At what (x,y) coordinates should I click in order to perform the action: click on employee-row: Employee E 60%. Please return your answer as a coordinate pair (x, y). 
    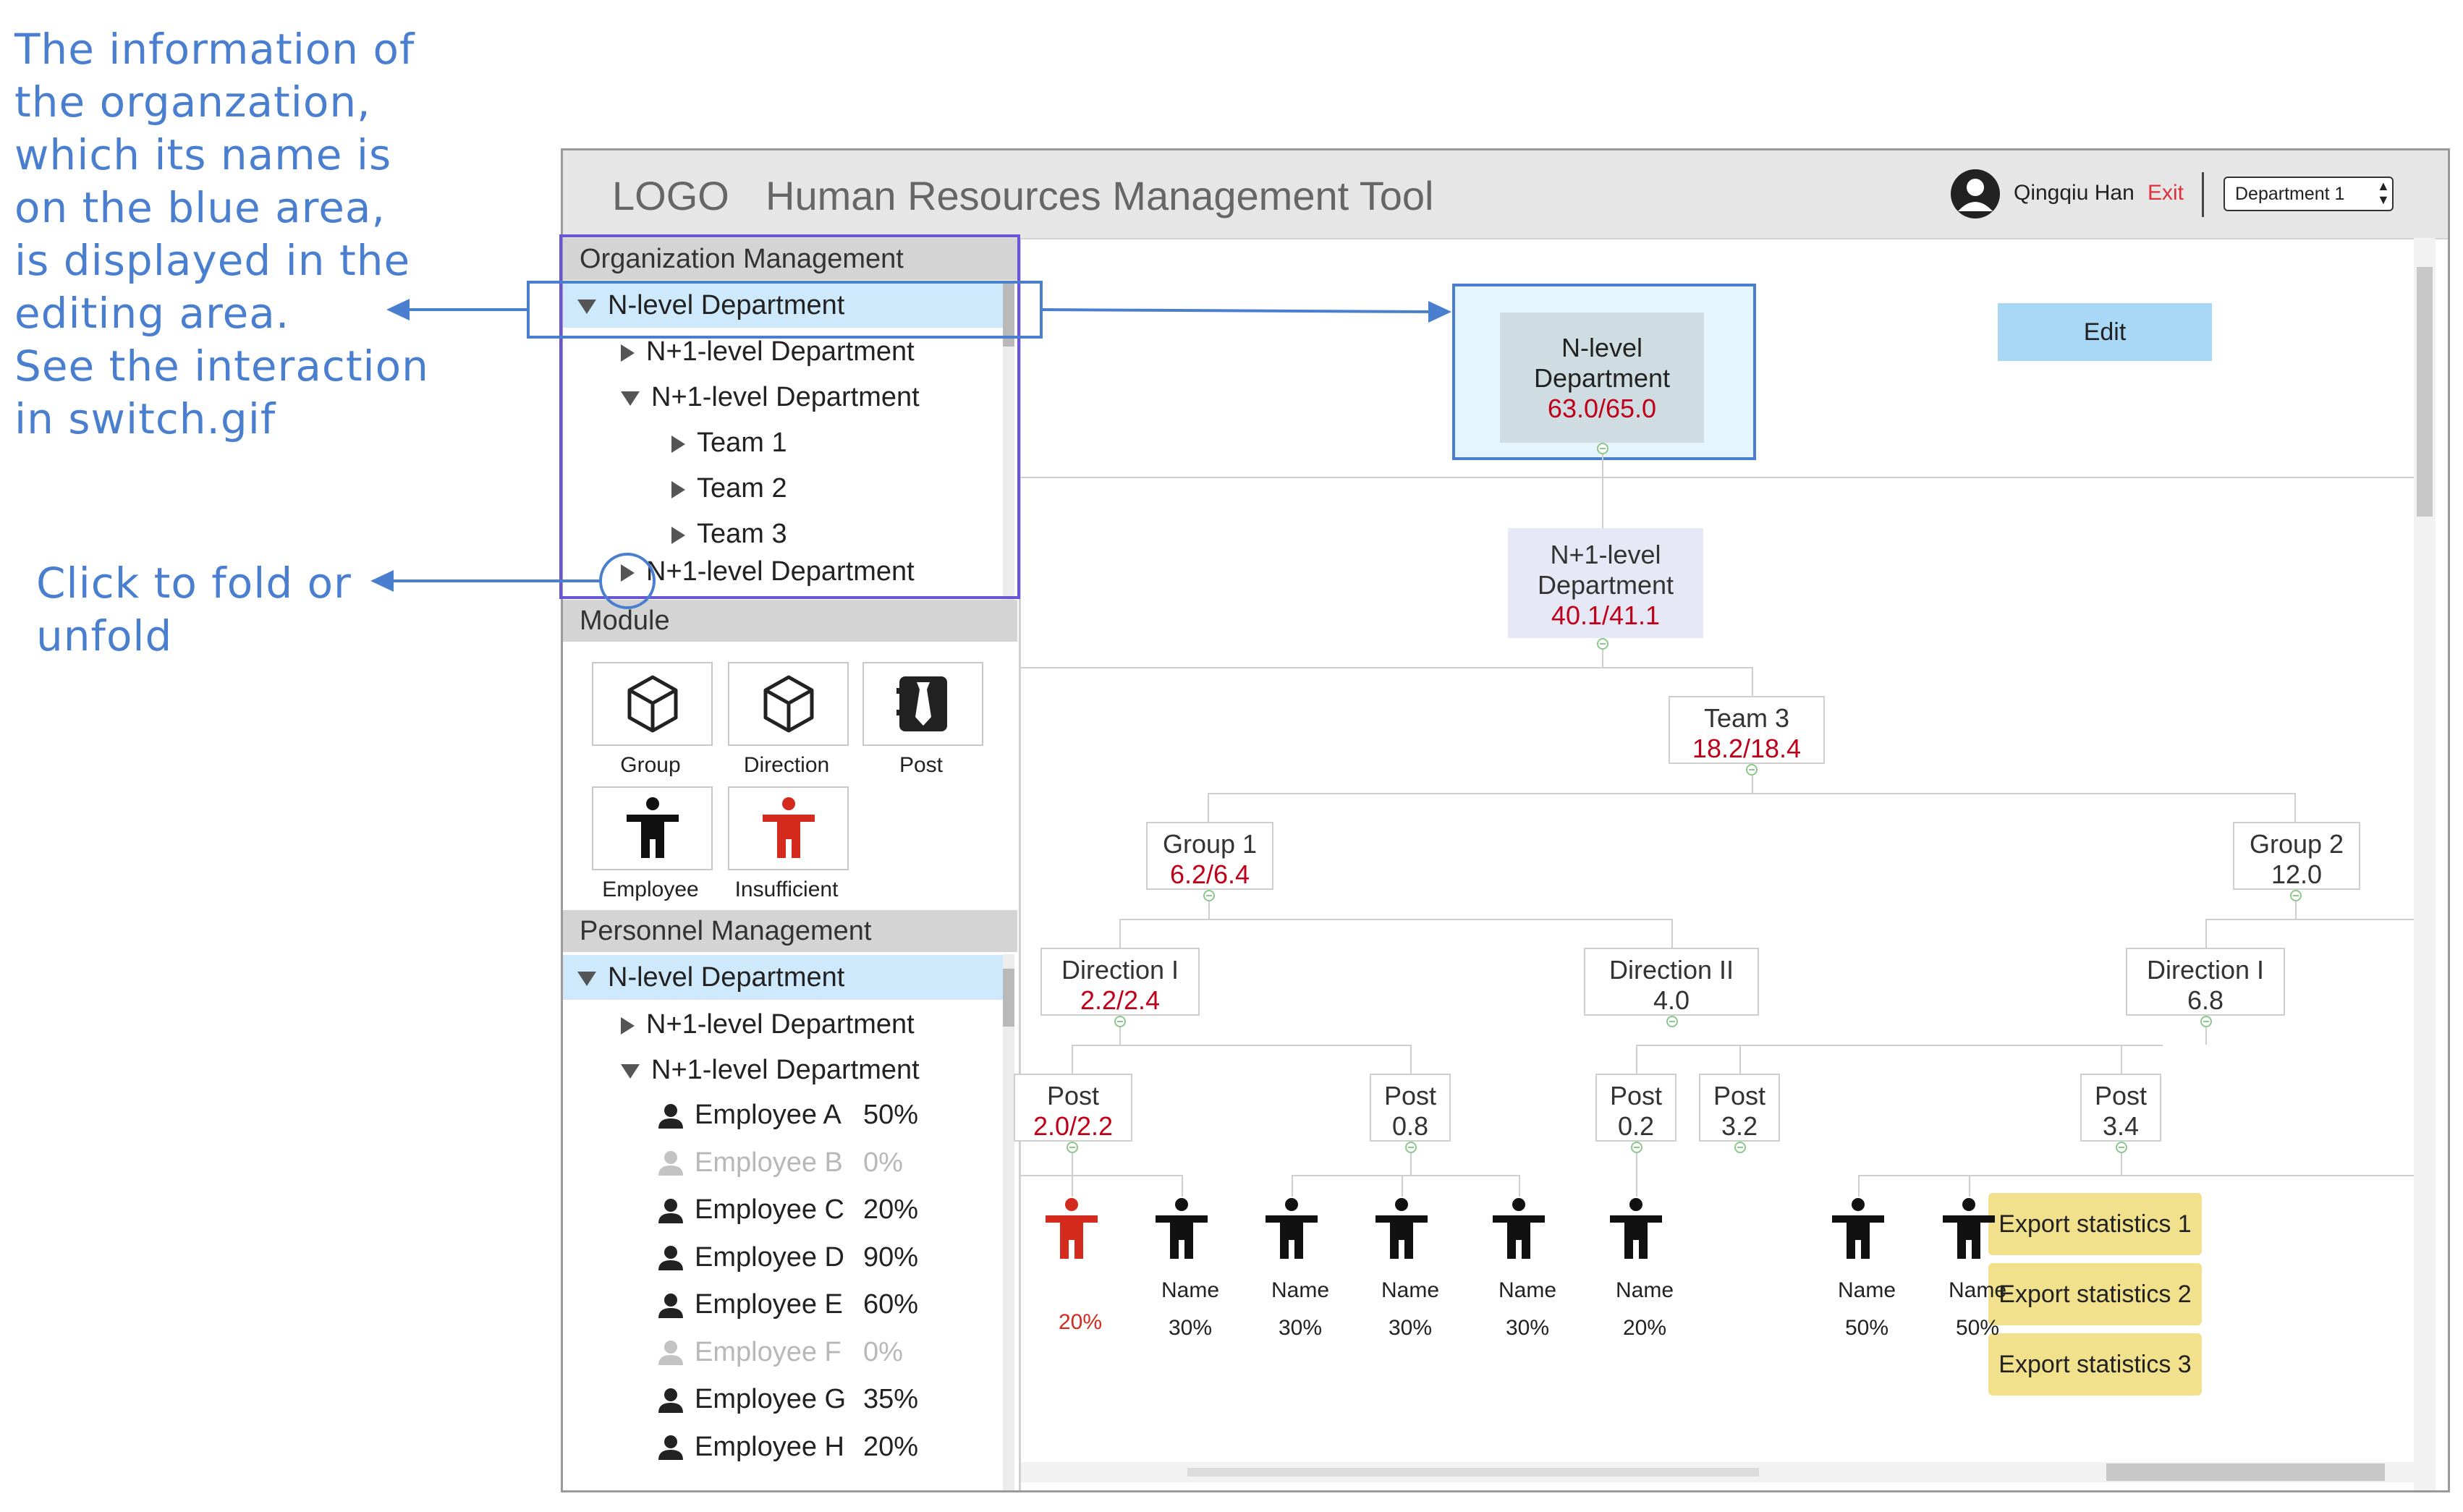
    Looking at the image, I should click on (816, 1304).